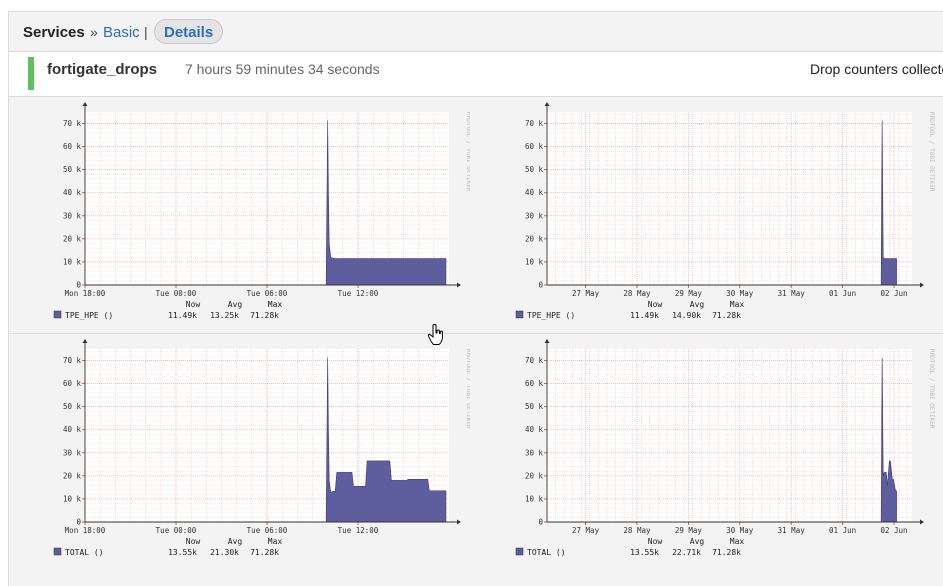 This screenshot has height=586, width=943. I want to click on breadcrumb-basic-link: Basic, so click(121, 32).